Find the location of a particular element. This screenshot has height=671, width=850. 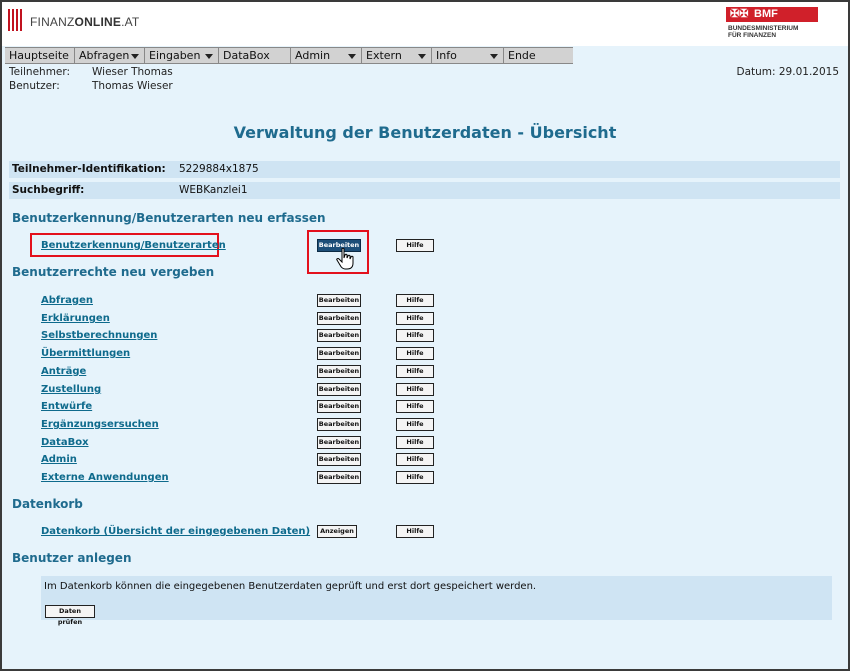

rights-link: Übermittlungen is located at coordinates (85, 353).